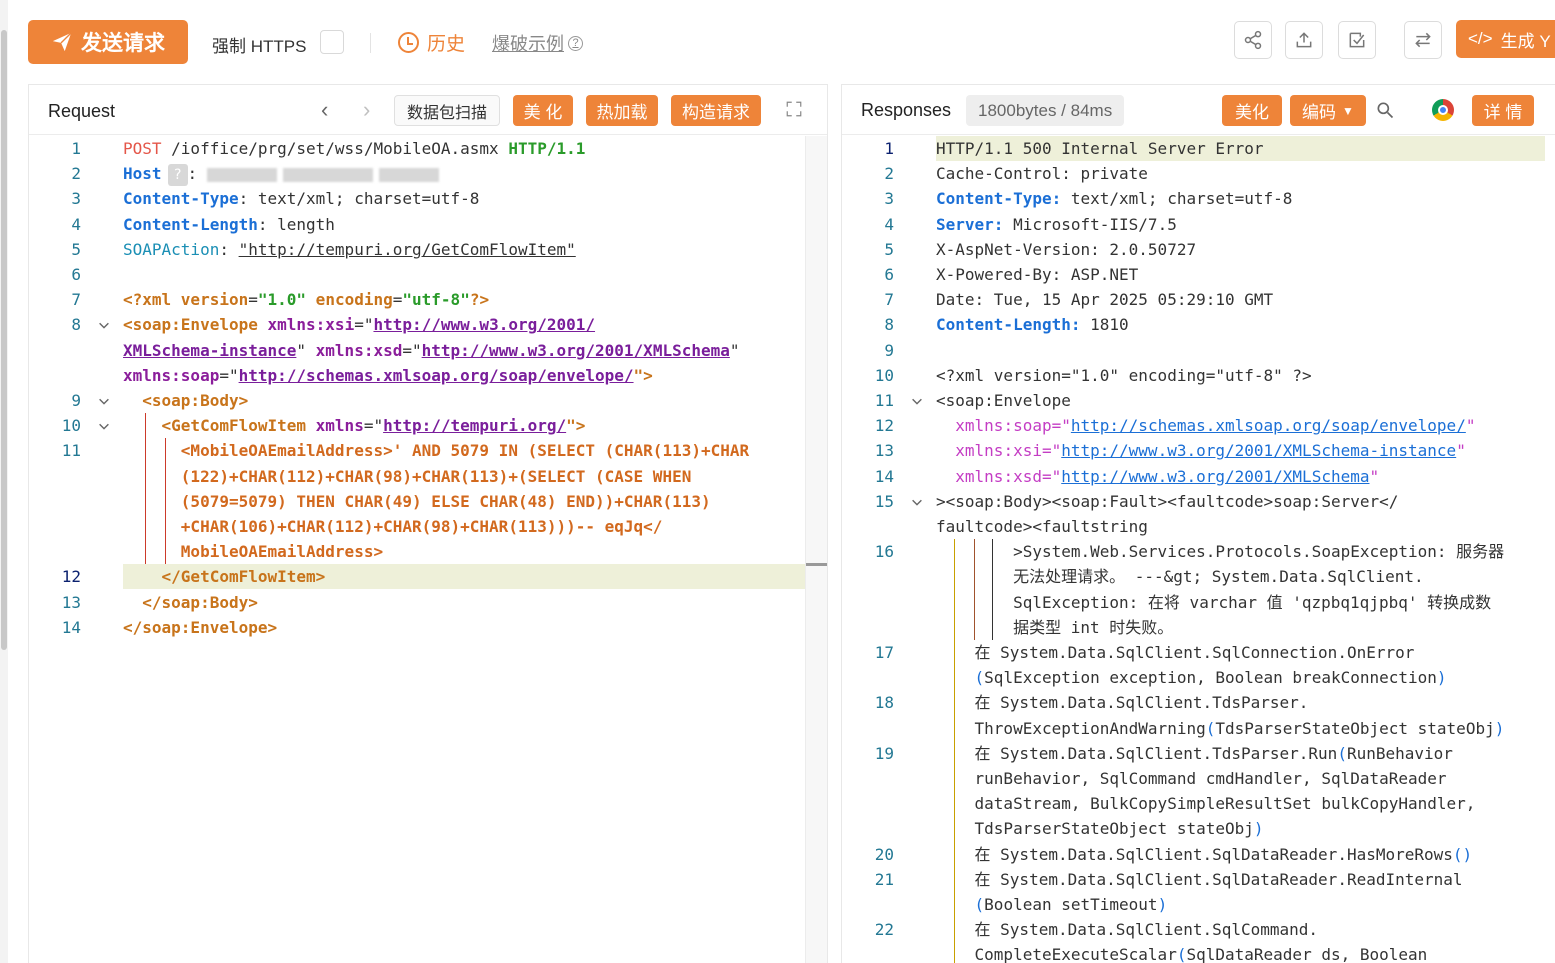 The width and height of the screenshot is (1555, 963). I want to click on code-token: "1.0", so click(282, 300).